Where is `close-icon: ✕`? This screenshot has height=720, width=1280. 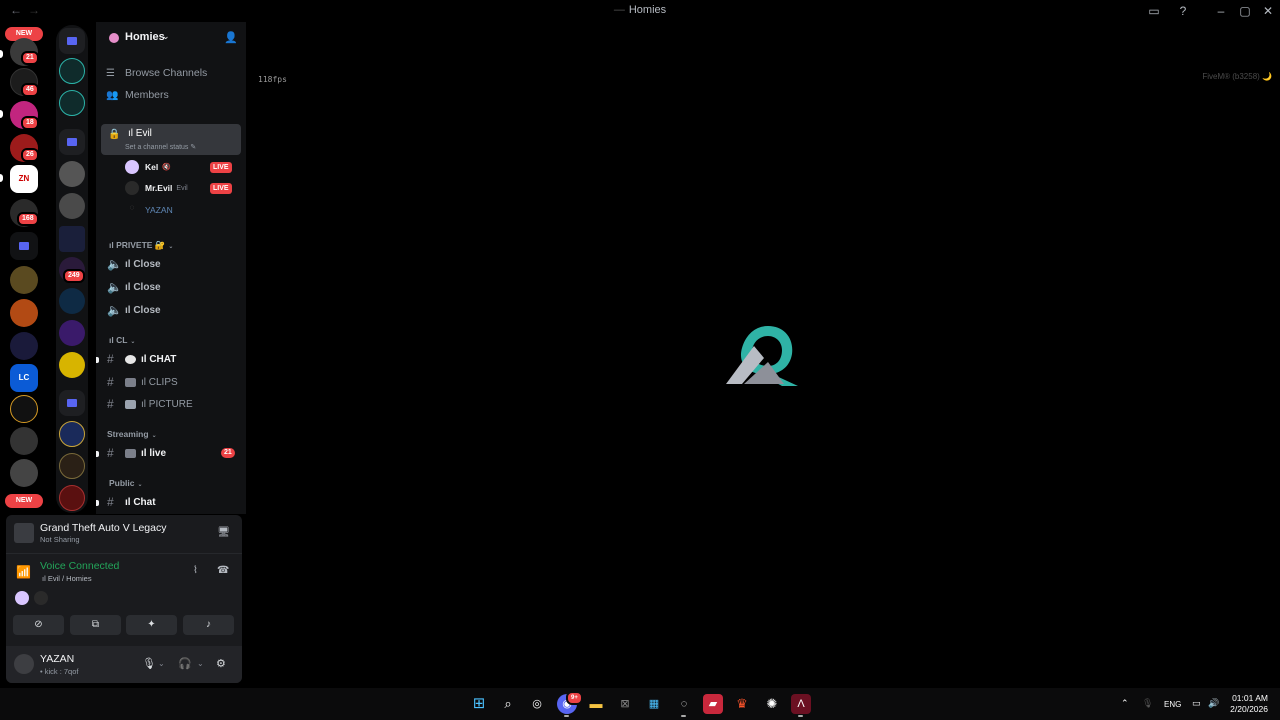
close-icon: ✕ is located at coordinates (1268, 11).